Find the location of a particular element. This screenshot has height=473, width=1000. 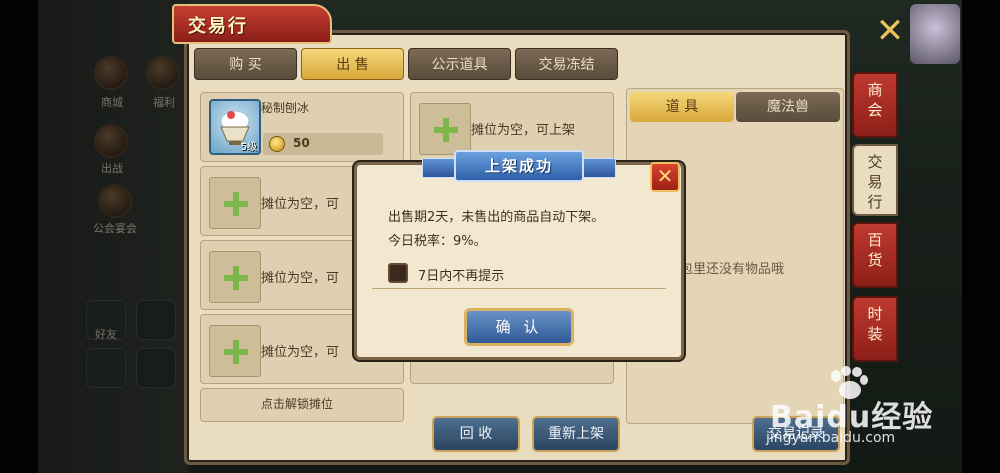

panel-title: 交易行 is located at coordinates (252, 24).